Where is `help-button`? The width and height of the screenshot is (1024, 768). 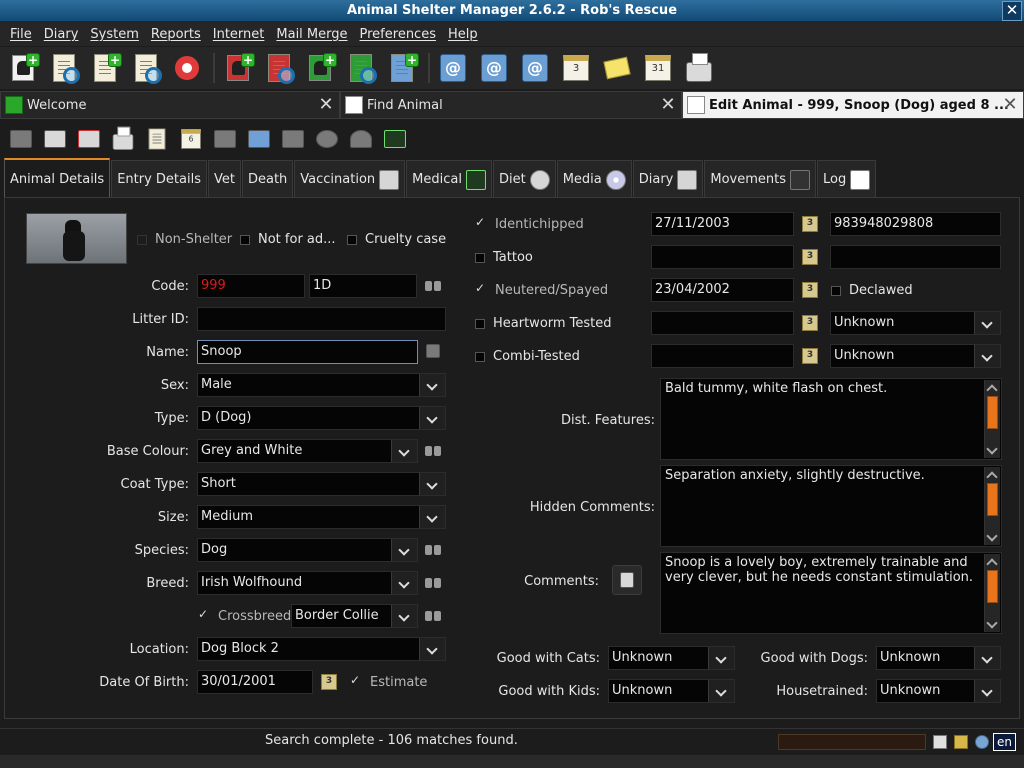
help-button is located at coordinates (187, 68).